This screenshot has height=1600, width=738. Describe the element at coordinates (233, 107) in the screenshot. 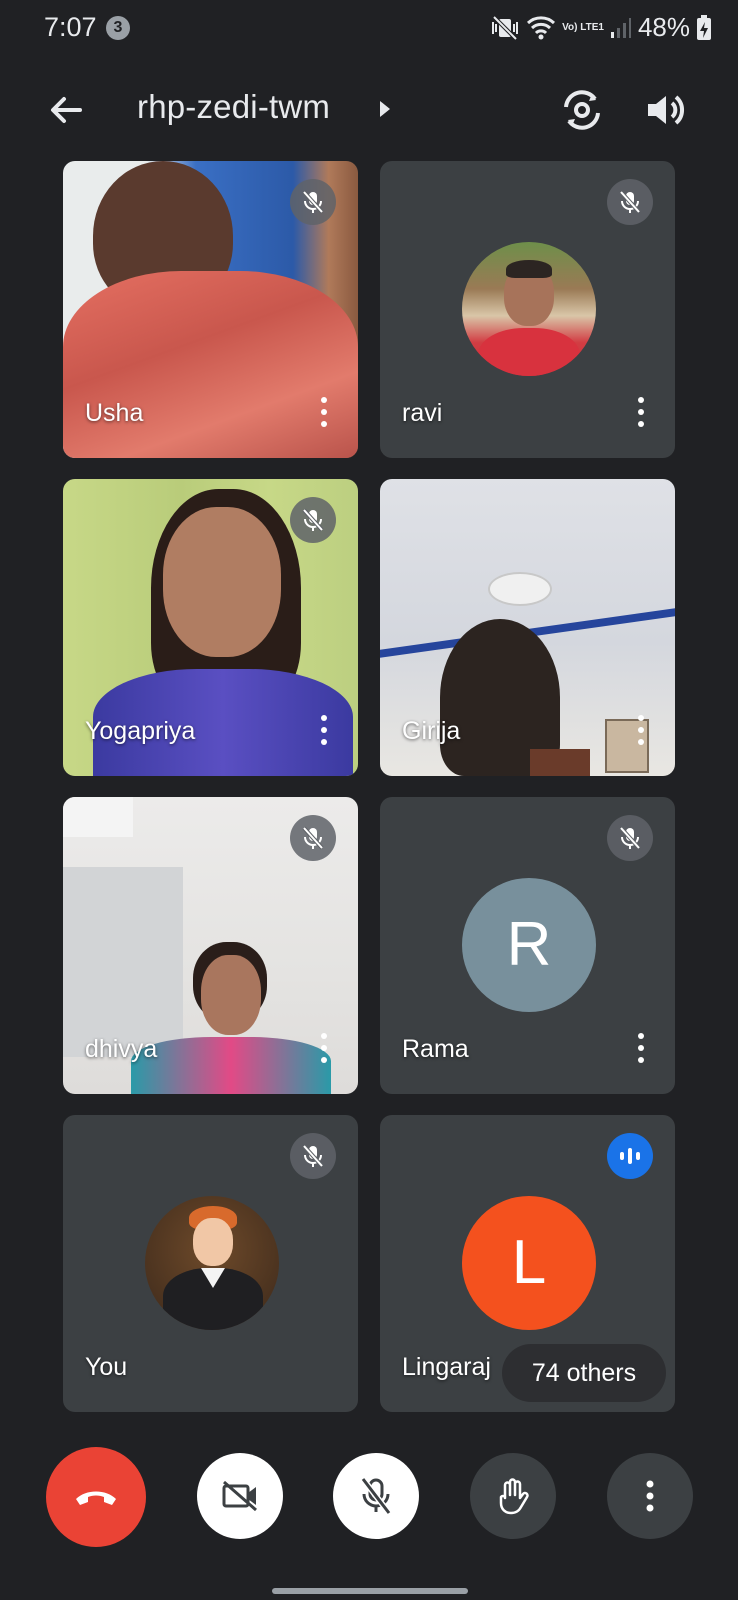

I see `meeting-code-title: rhp-zedi-twm` at that location.